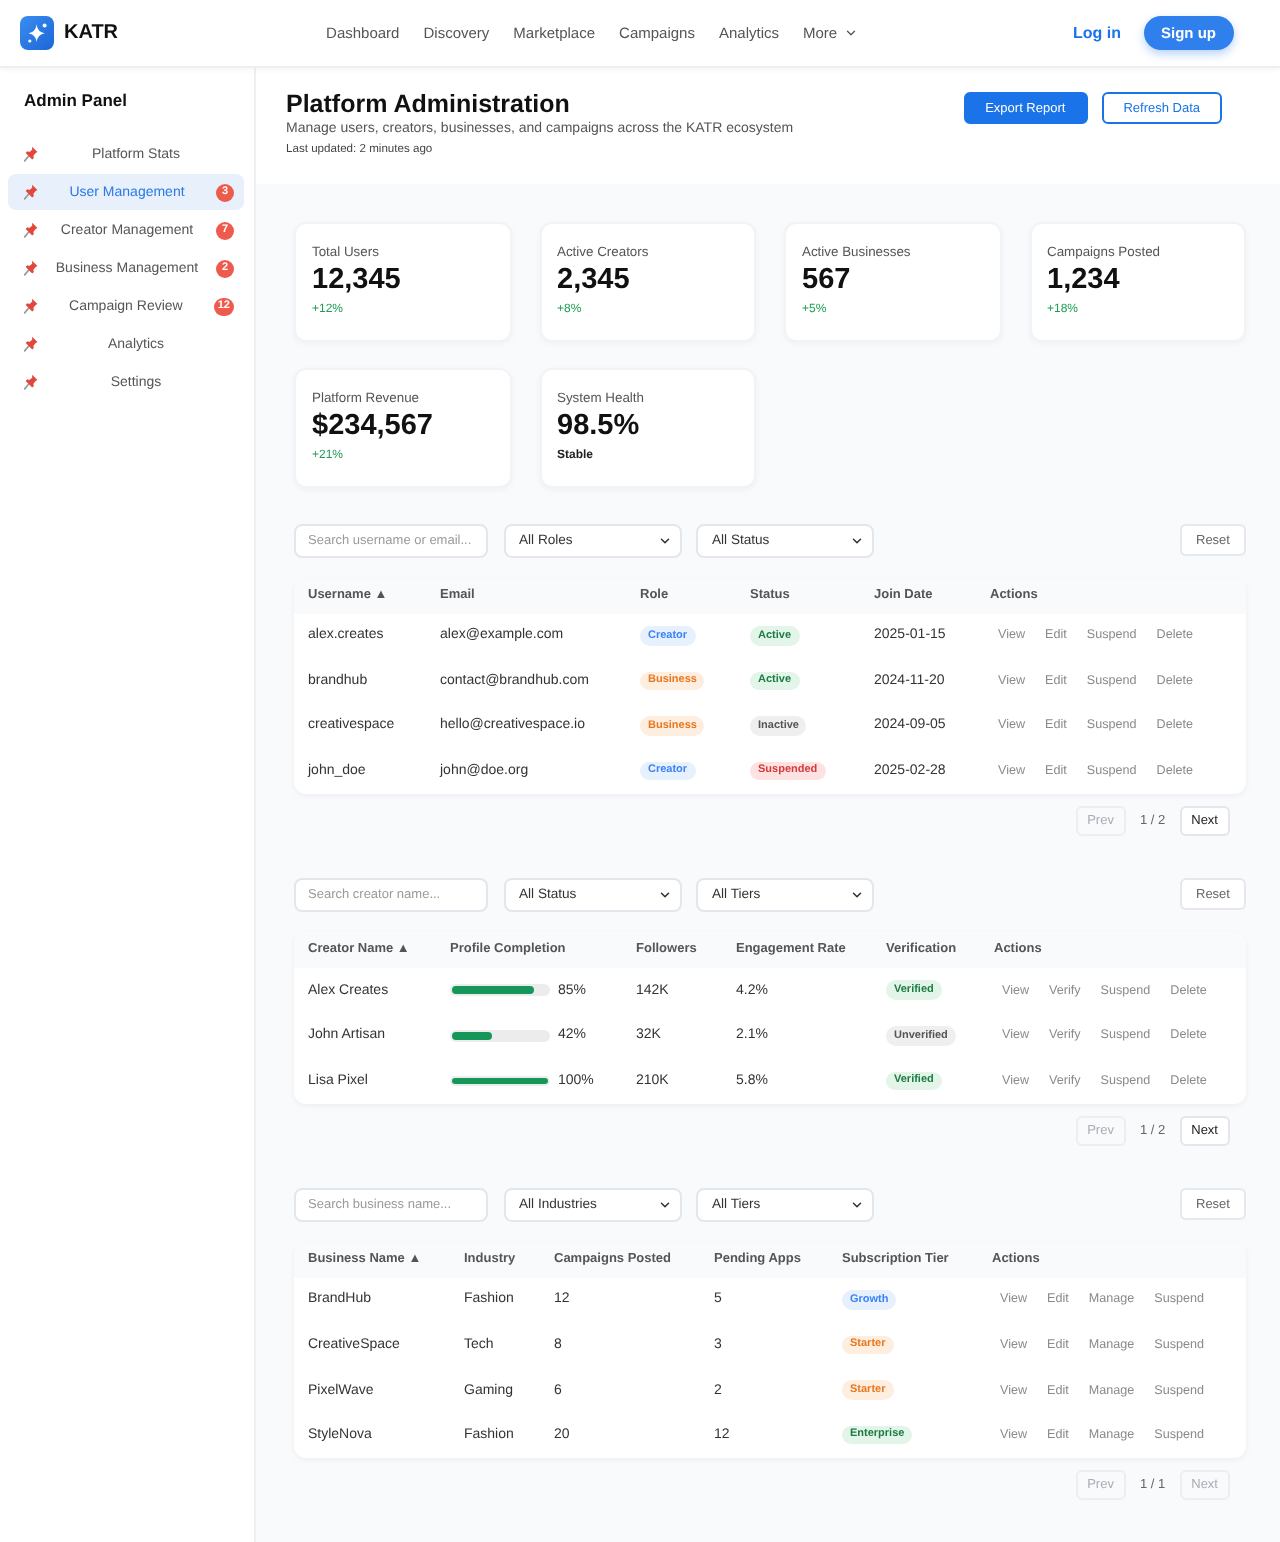 The width and height of the screenshot is (1280, 1542). Describe the element at coordinates (429, 105) in the screenshot. I see `page-title: Platform Administration` at that location.